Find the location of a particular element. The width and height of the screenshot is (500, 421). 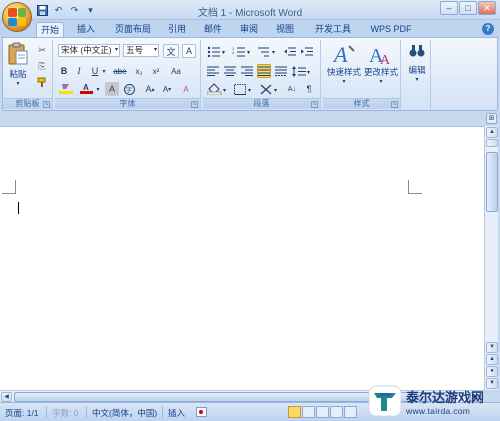

macro-record-icon is located at coordinates (201, 412).